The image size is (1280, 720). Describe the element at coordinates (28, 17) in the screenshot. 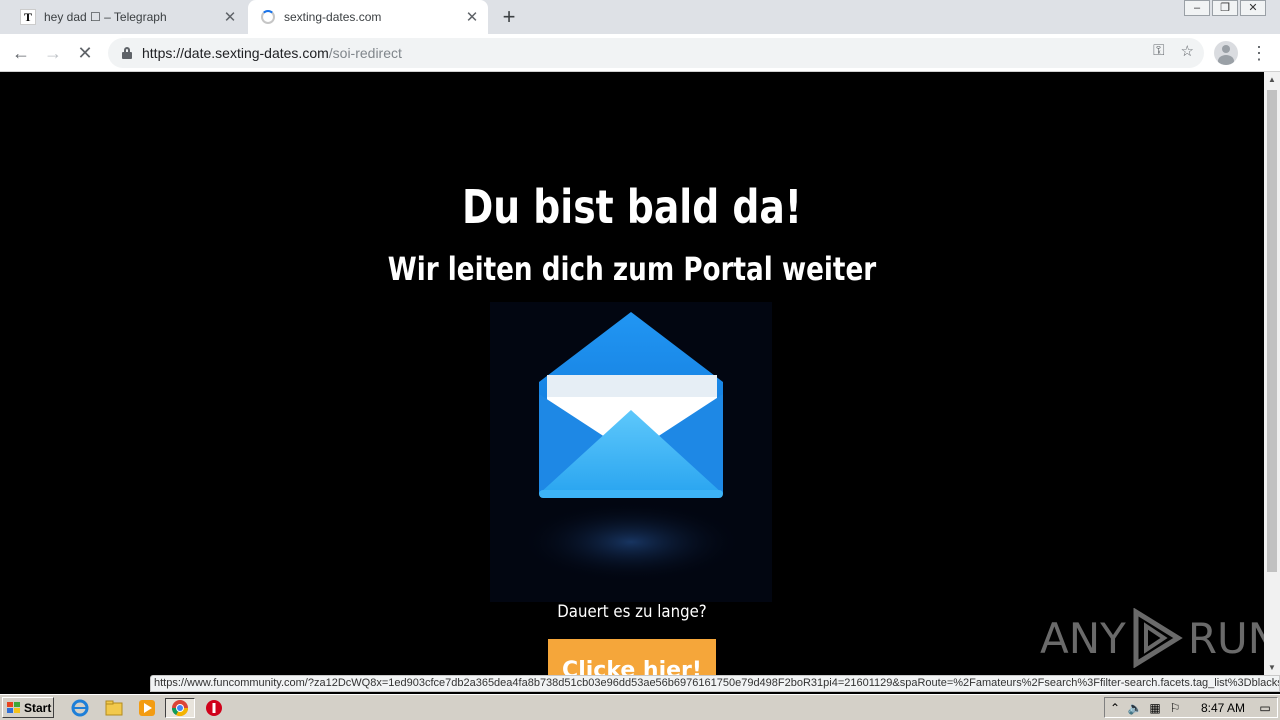

I see `telegraph-favicon-icon: T` at that location.